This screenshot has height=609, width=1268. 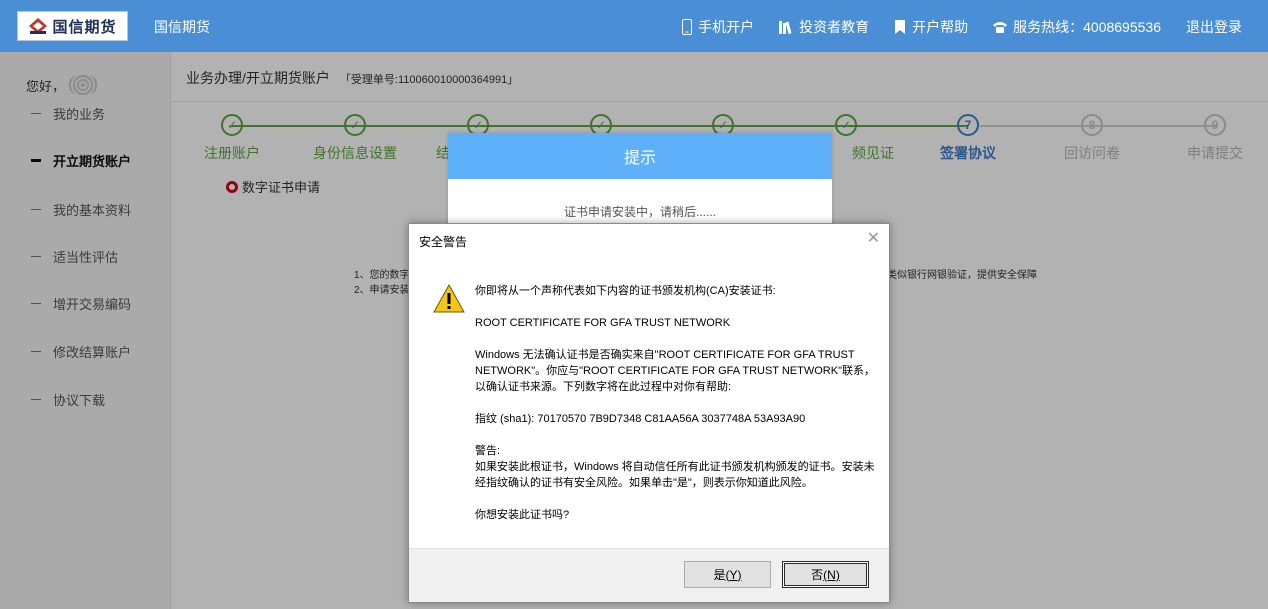 I want to click on logo-text: 国信期货, so click(x=84, y=26).